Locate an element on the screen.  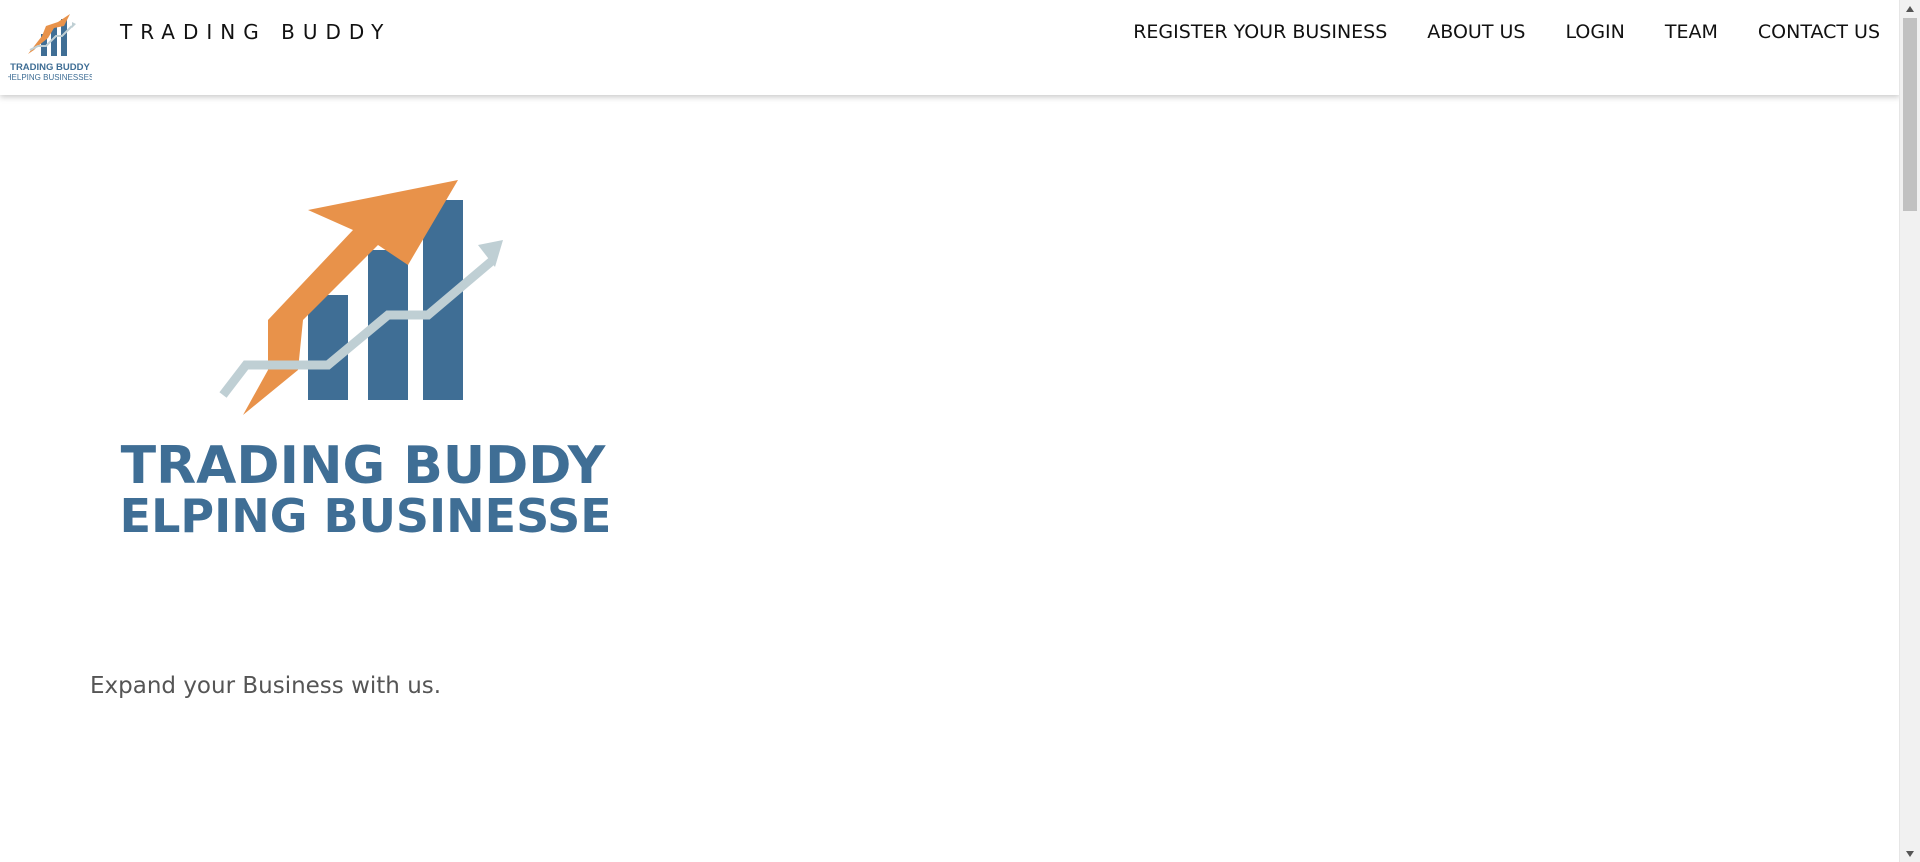
nav-contact-us: CONTACT US is located at coordinates (1809, 32).